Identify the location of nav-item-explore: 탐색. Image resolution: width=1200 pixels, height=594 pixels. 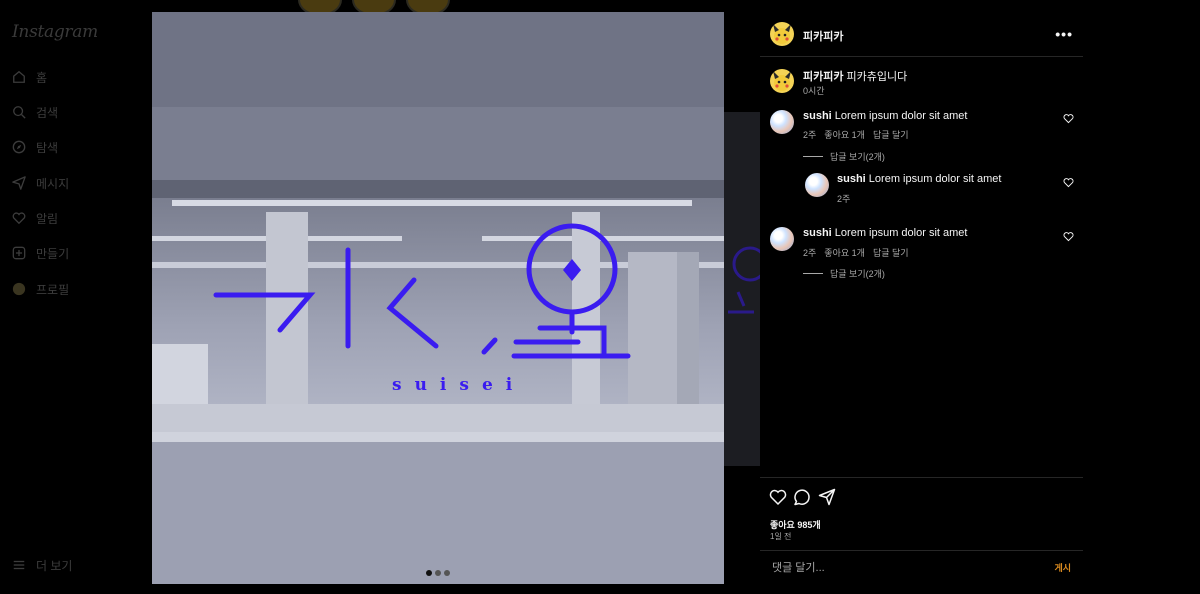
(35, 147).